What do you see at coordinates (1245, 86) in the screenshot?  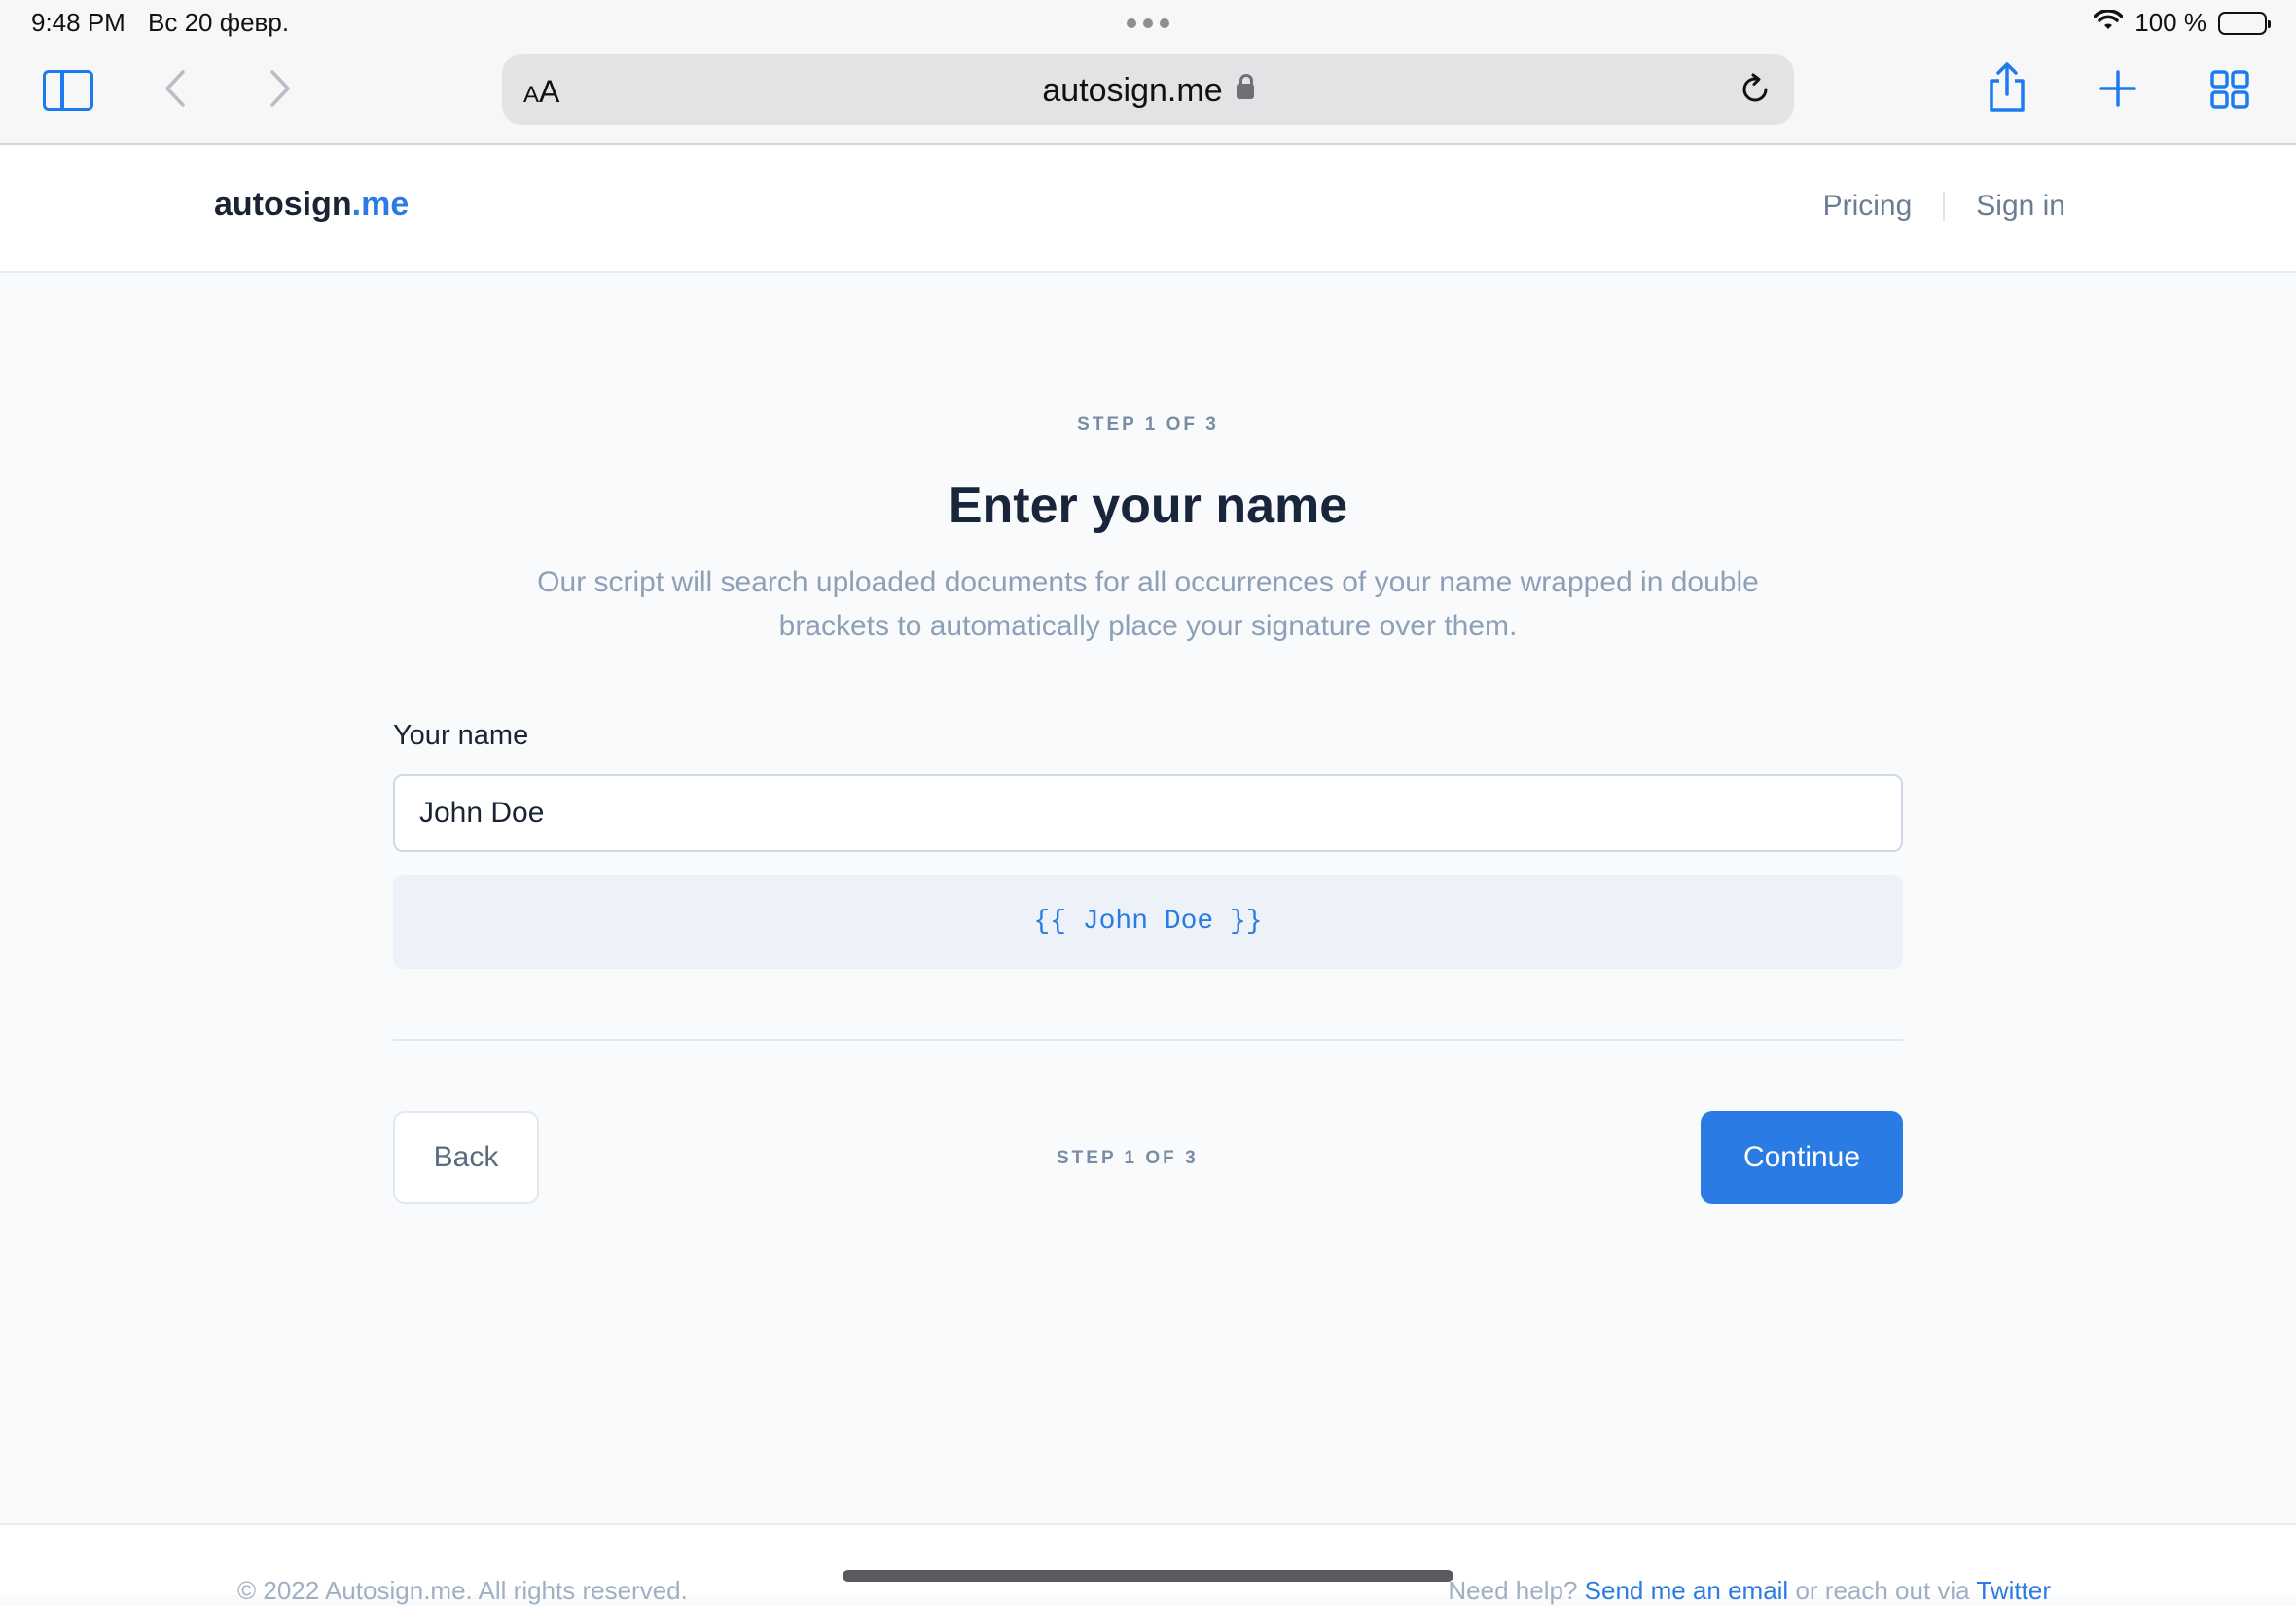 I see `lock-icon` at bounding box center [1245, 86].